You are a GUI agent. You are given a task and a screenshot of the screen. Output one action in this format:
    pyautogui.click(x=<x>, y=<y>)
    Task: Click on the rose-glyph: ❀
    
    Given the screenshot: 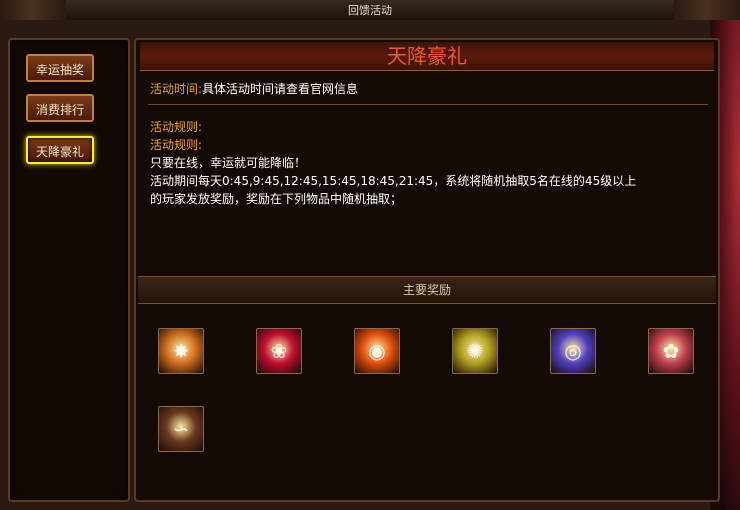 What is the action you would take?
    pyautogui.click(x=279, y=351)
    